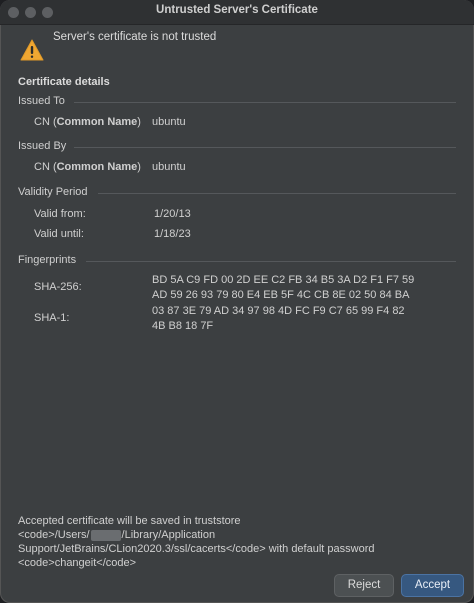 The height and width of the screenshot is (603, 474). Describe the element at coordinates (32, 50) in the screenshot. I see `warning-triangle-icon` at that location.